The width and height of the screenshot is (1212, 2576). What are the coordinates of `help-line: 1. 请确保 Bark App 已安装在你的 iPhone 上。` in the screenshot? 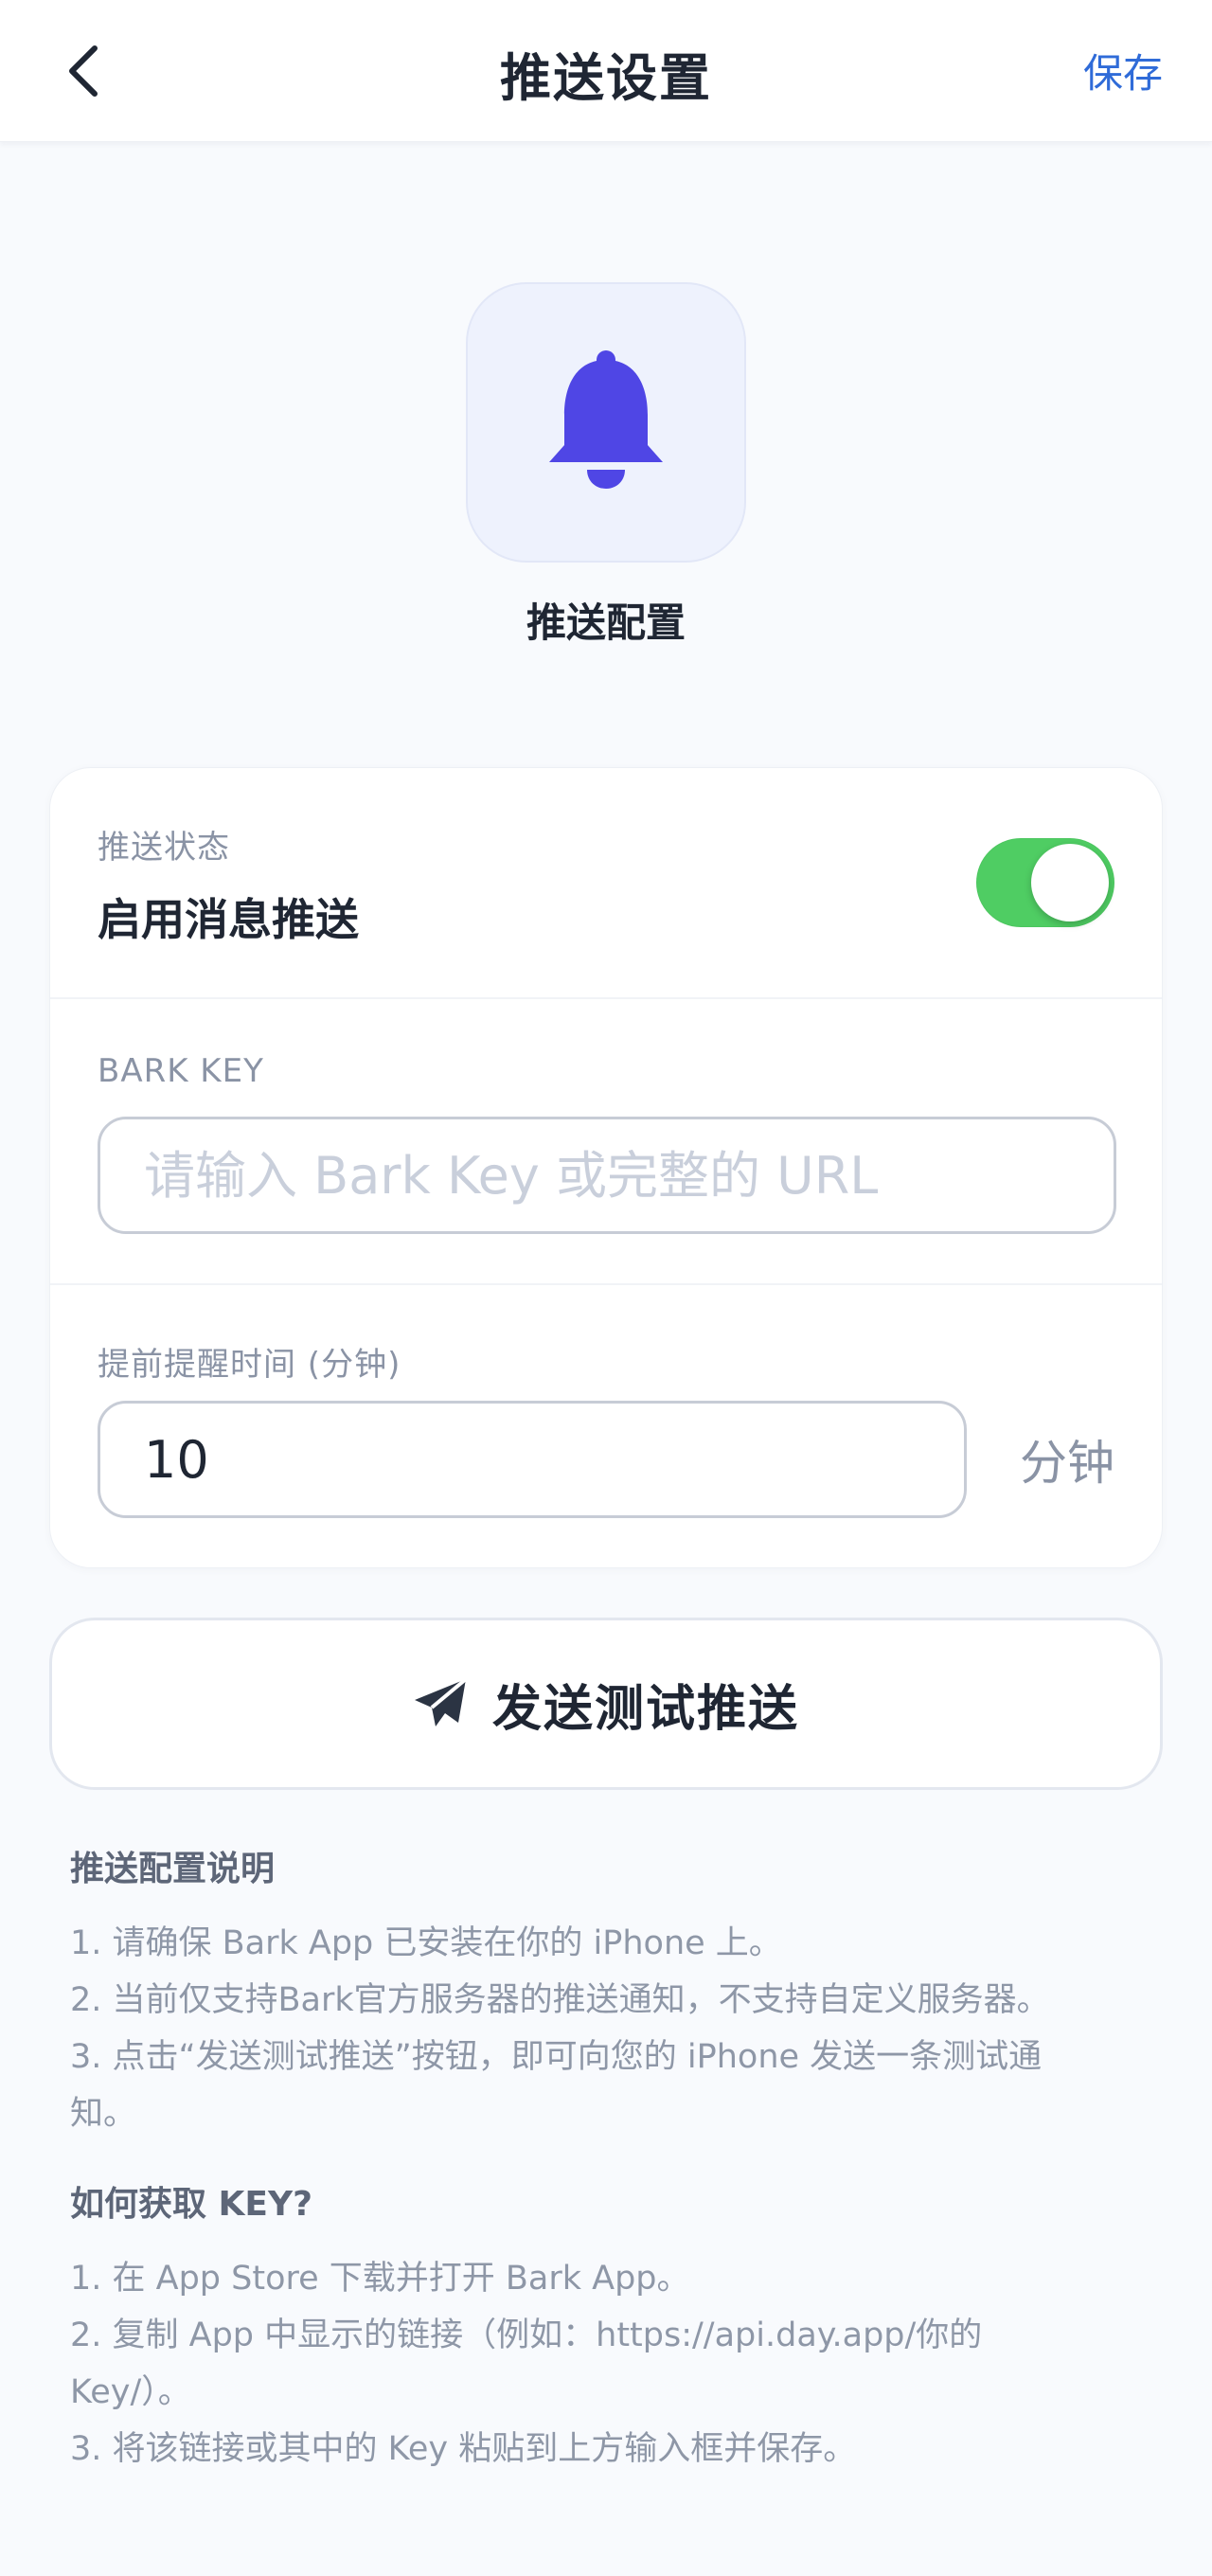 It's located at (426, 1943).